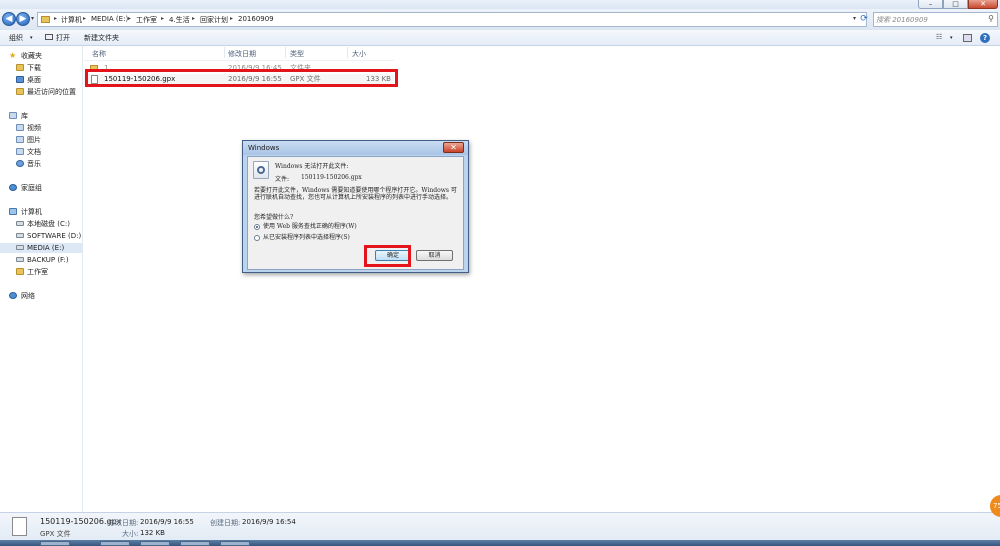  What do you see at coordinates (16, 38) in the screenshot?
I see `organize-button: 组织` at bounding box center [16, 38].